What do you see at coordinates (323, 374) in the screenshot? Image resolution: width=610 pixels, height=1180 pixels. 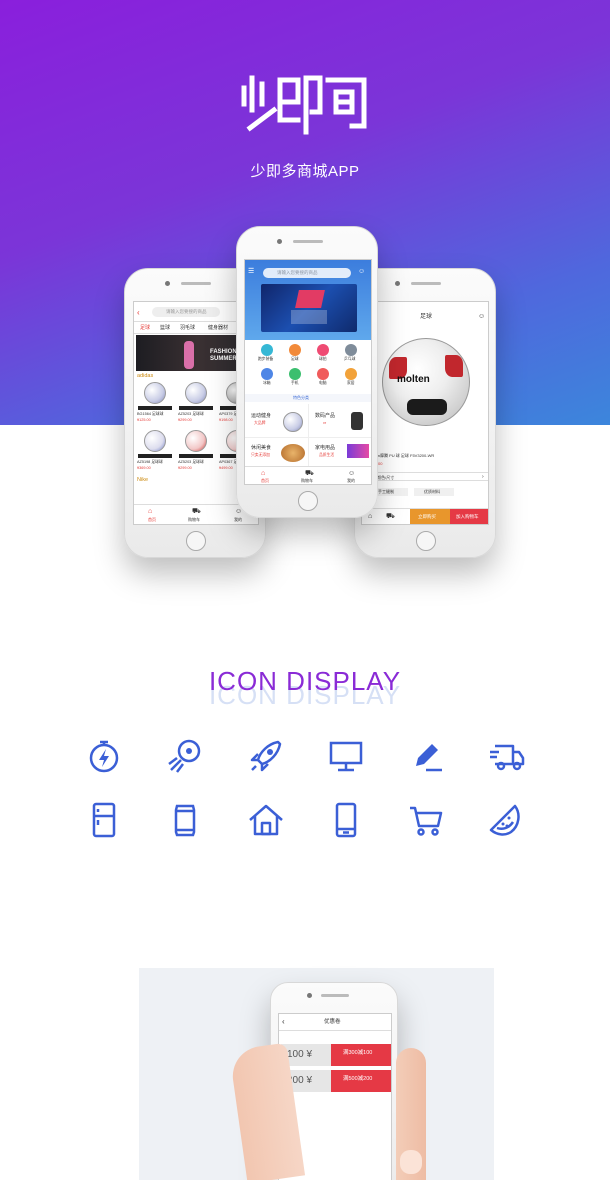 I see `computer-icon` at bounding box center [323, 374].